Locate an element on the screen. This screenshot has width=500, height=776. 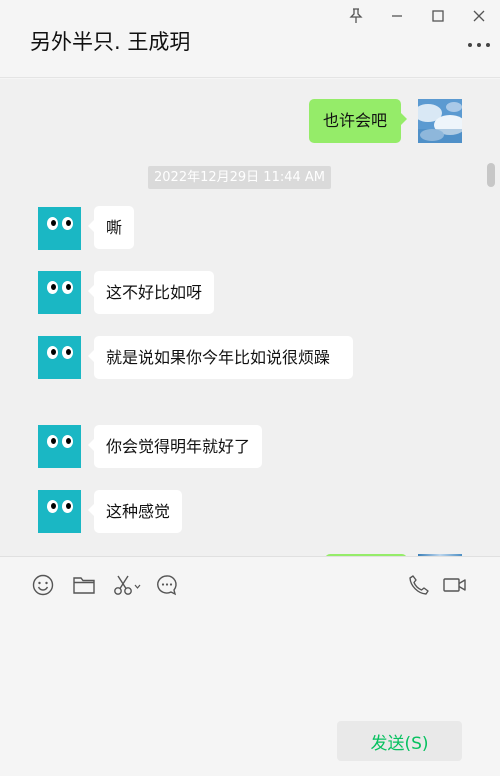
composer-toolbar is located at coordinates (250, 584).